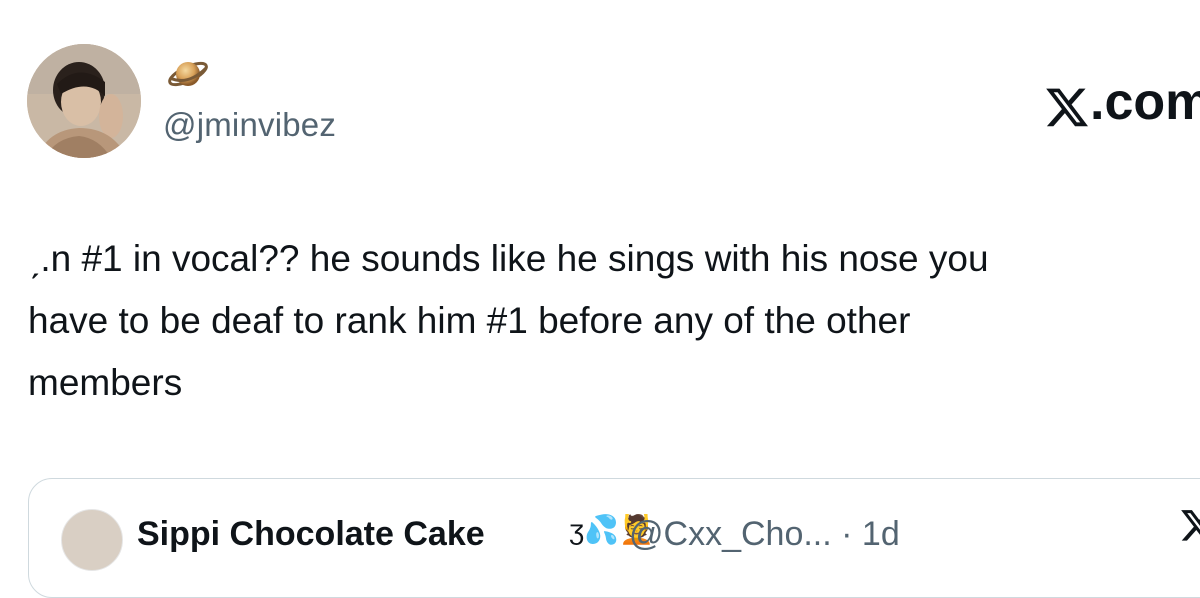  I want to click on site-watermark: .com, so click(1123, 102).